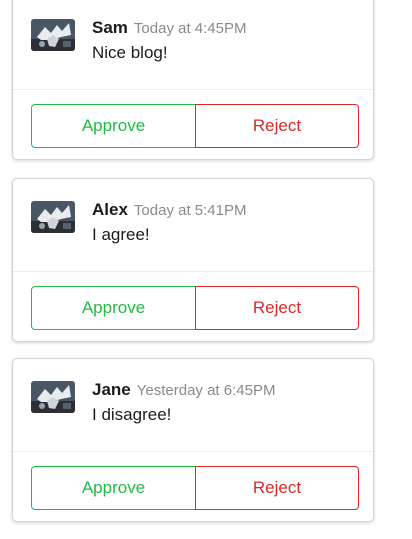 The width and height of the screenshot is (412, 539). I want to click on comment-text: I agree!, so click(121, 234).